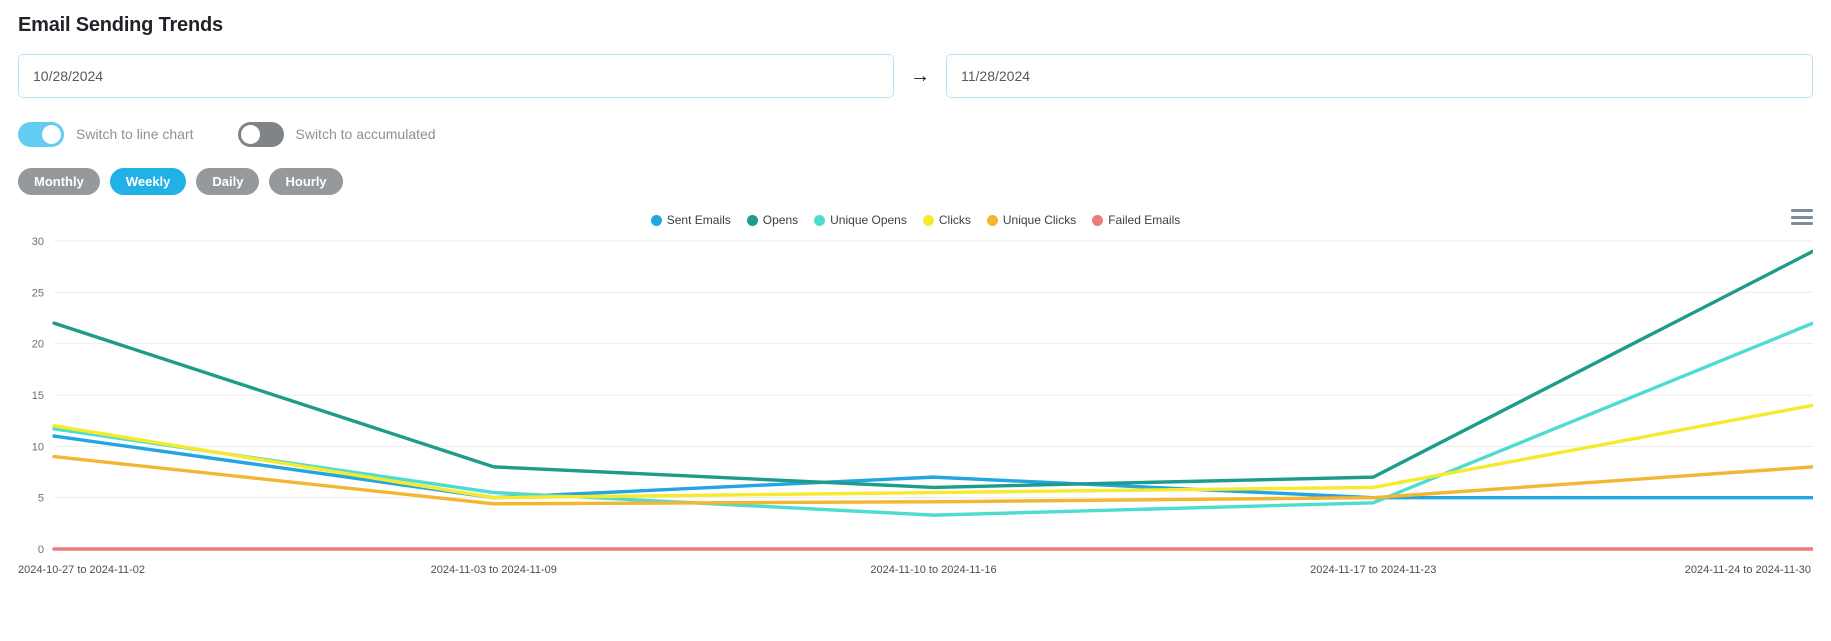  I want to click on legend-item-sent-emails: Sent Emails, so click(690, 220).